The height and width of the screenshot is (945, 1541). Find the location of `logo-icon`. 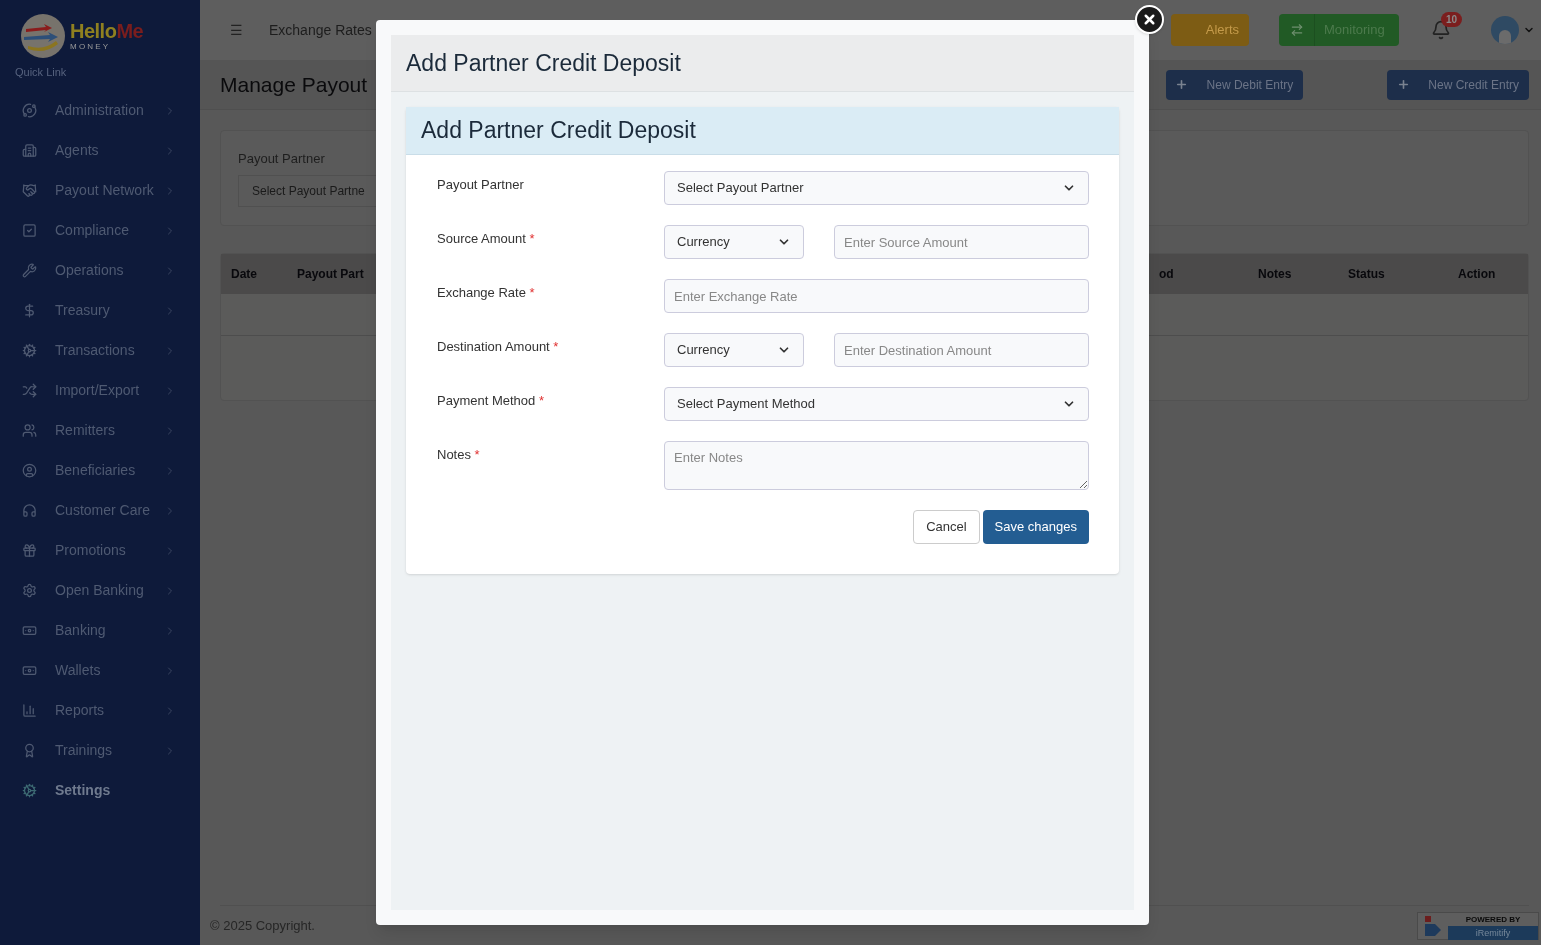

logo-icon is located at coordinates (43, 36).